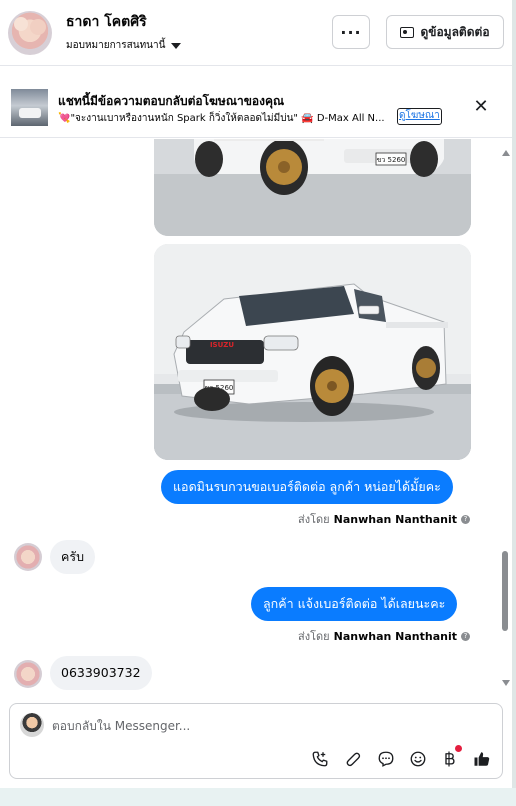 The height and width of the screenshot is (806, 516). I want to click on assign-conversation-dropdown: มอบหมายการสนทนานี้, so click(124, 45).